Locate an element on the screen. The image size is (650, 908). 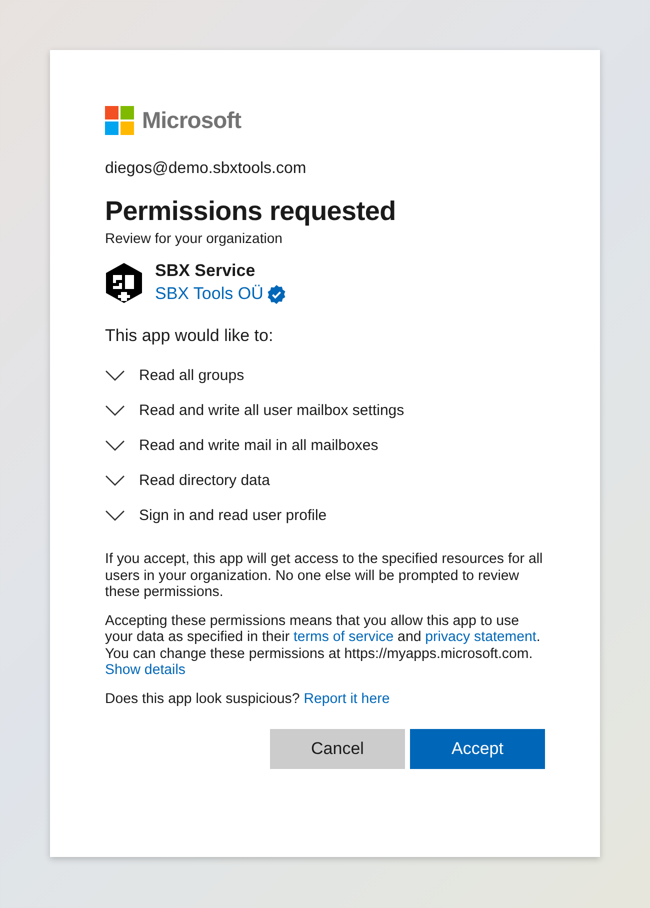
text-link: privacy statement is located at coordinates (480, 637).